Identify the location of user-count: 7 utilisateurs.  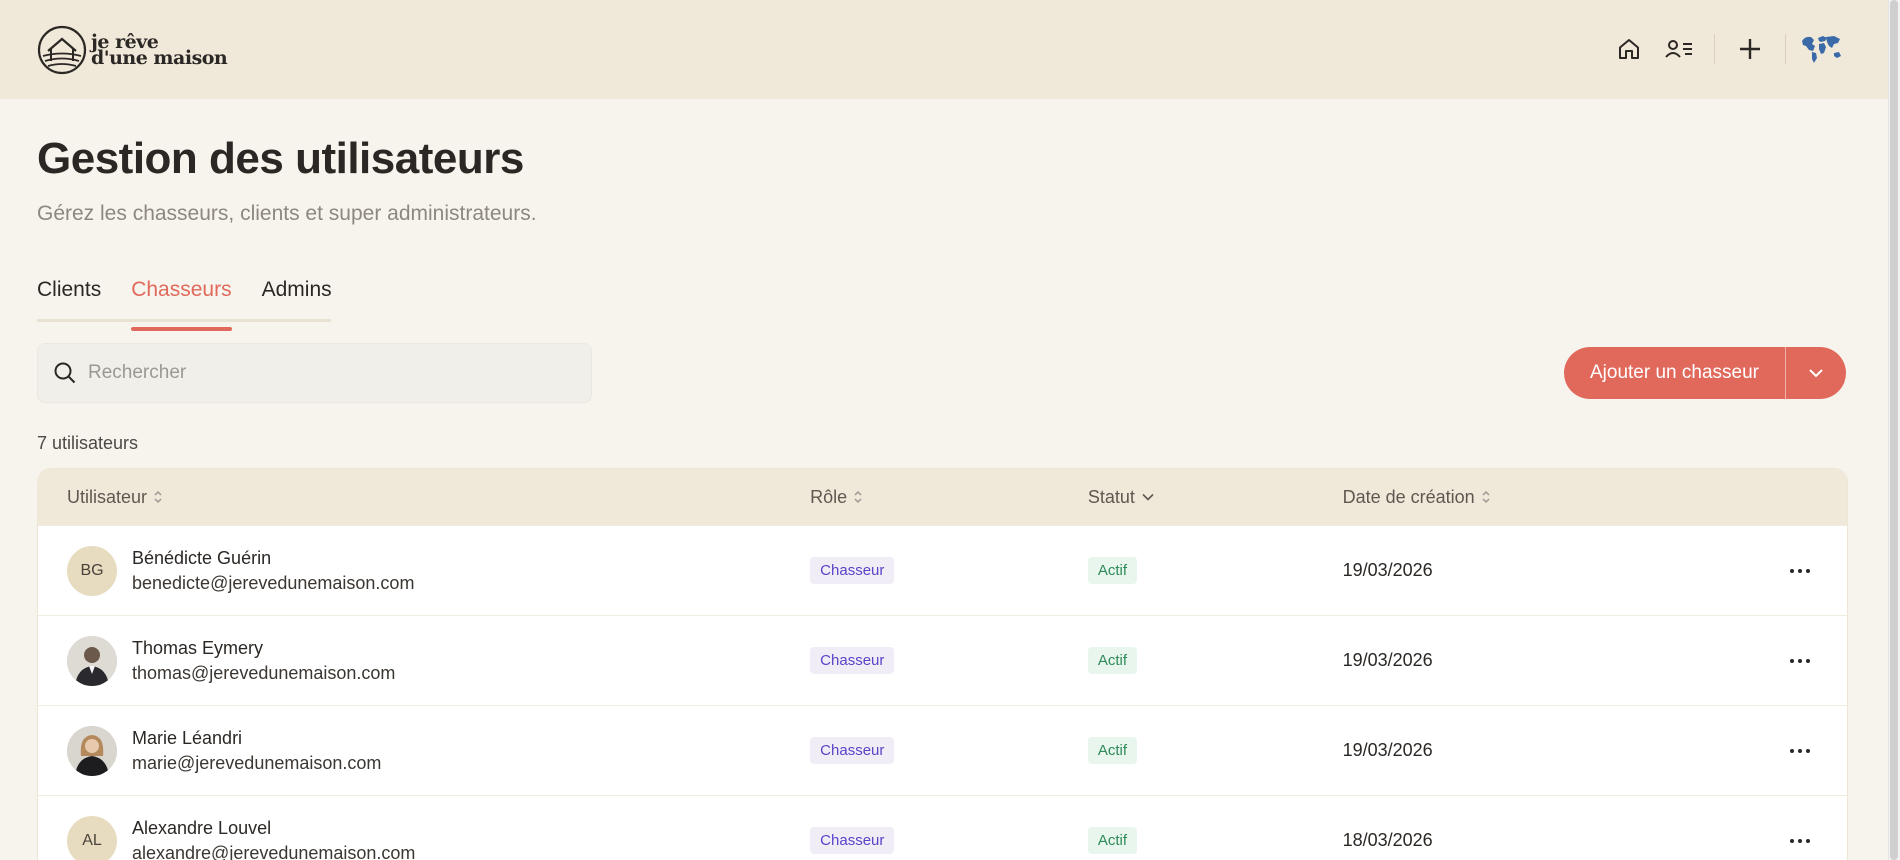
(88, 443).